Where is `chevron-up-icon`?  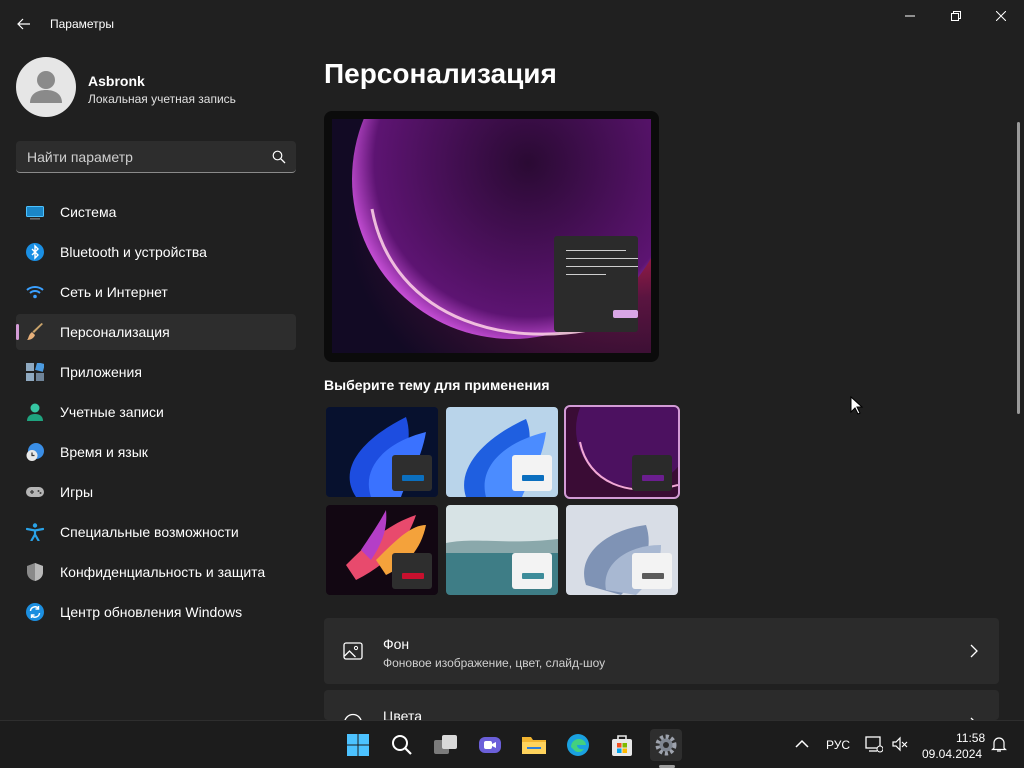 chevron-up-icon is located at coordinates (802, 744).